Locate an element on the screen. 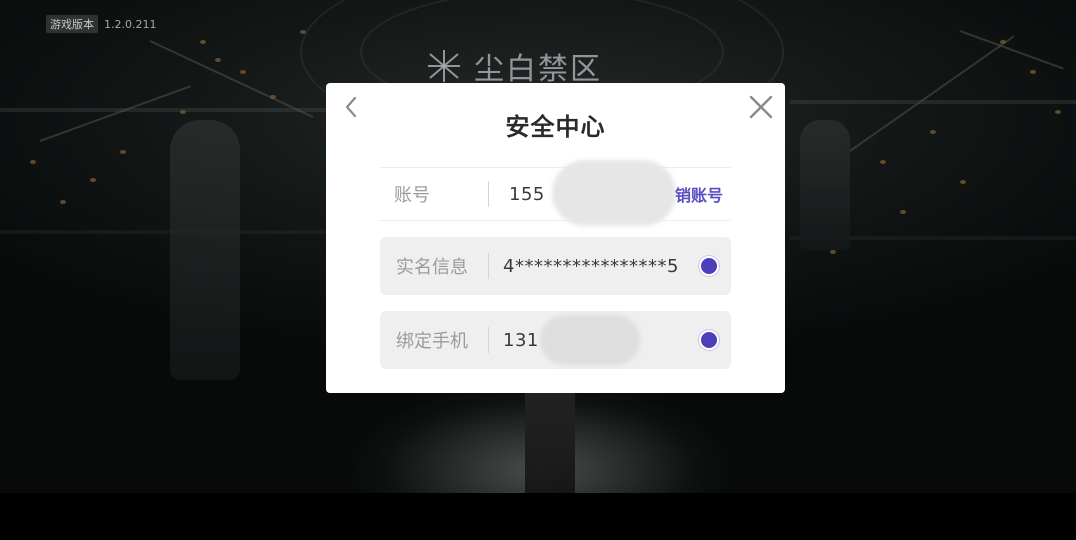 This screenshot has width=1076, height=540. phone-status-radio-icon is located at coordinates (709, 340).